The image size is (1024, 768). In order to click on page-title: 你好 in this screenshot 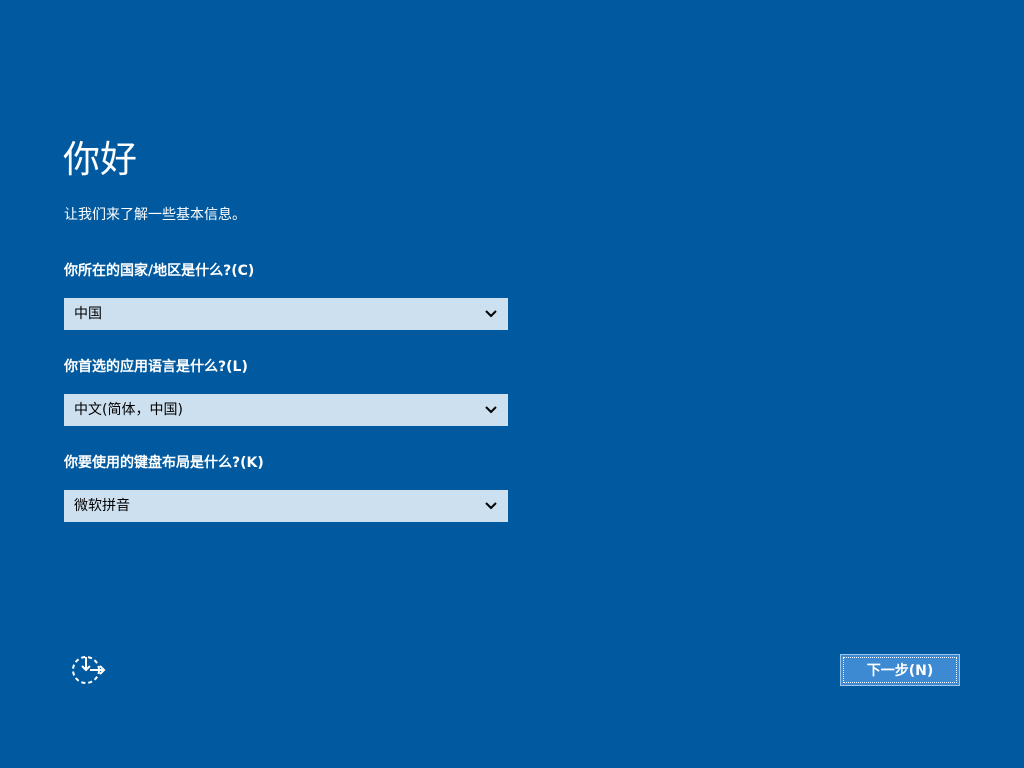, I will do `click(100, 159)`.